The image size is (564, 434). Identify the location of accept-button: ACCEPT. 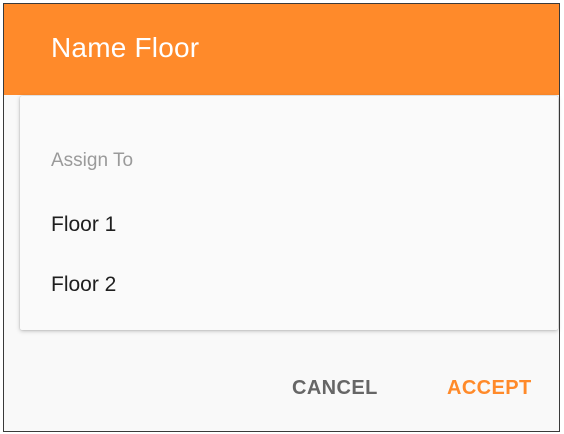
(489, 388).